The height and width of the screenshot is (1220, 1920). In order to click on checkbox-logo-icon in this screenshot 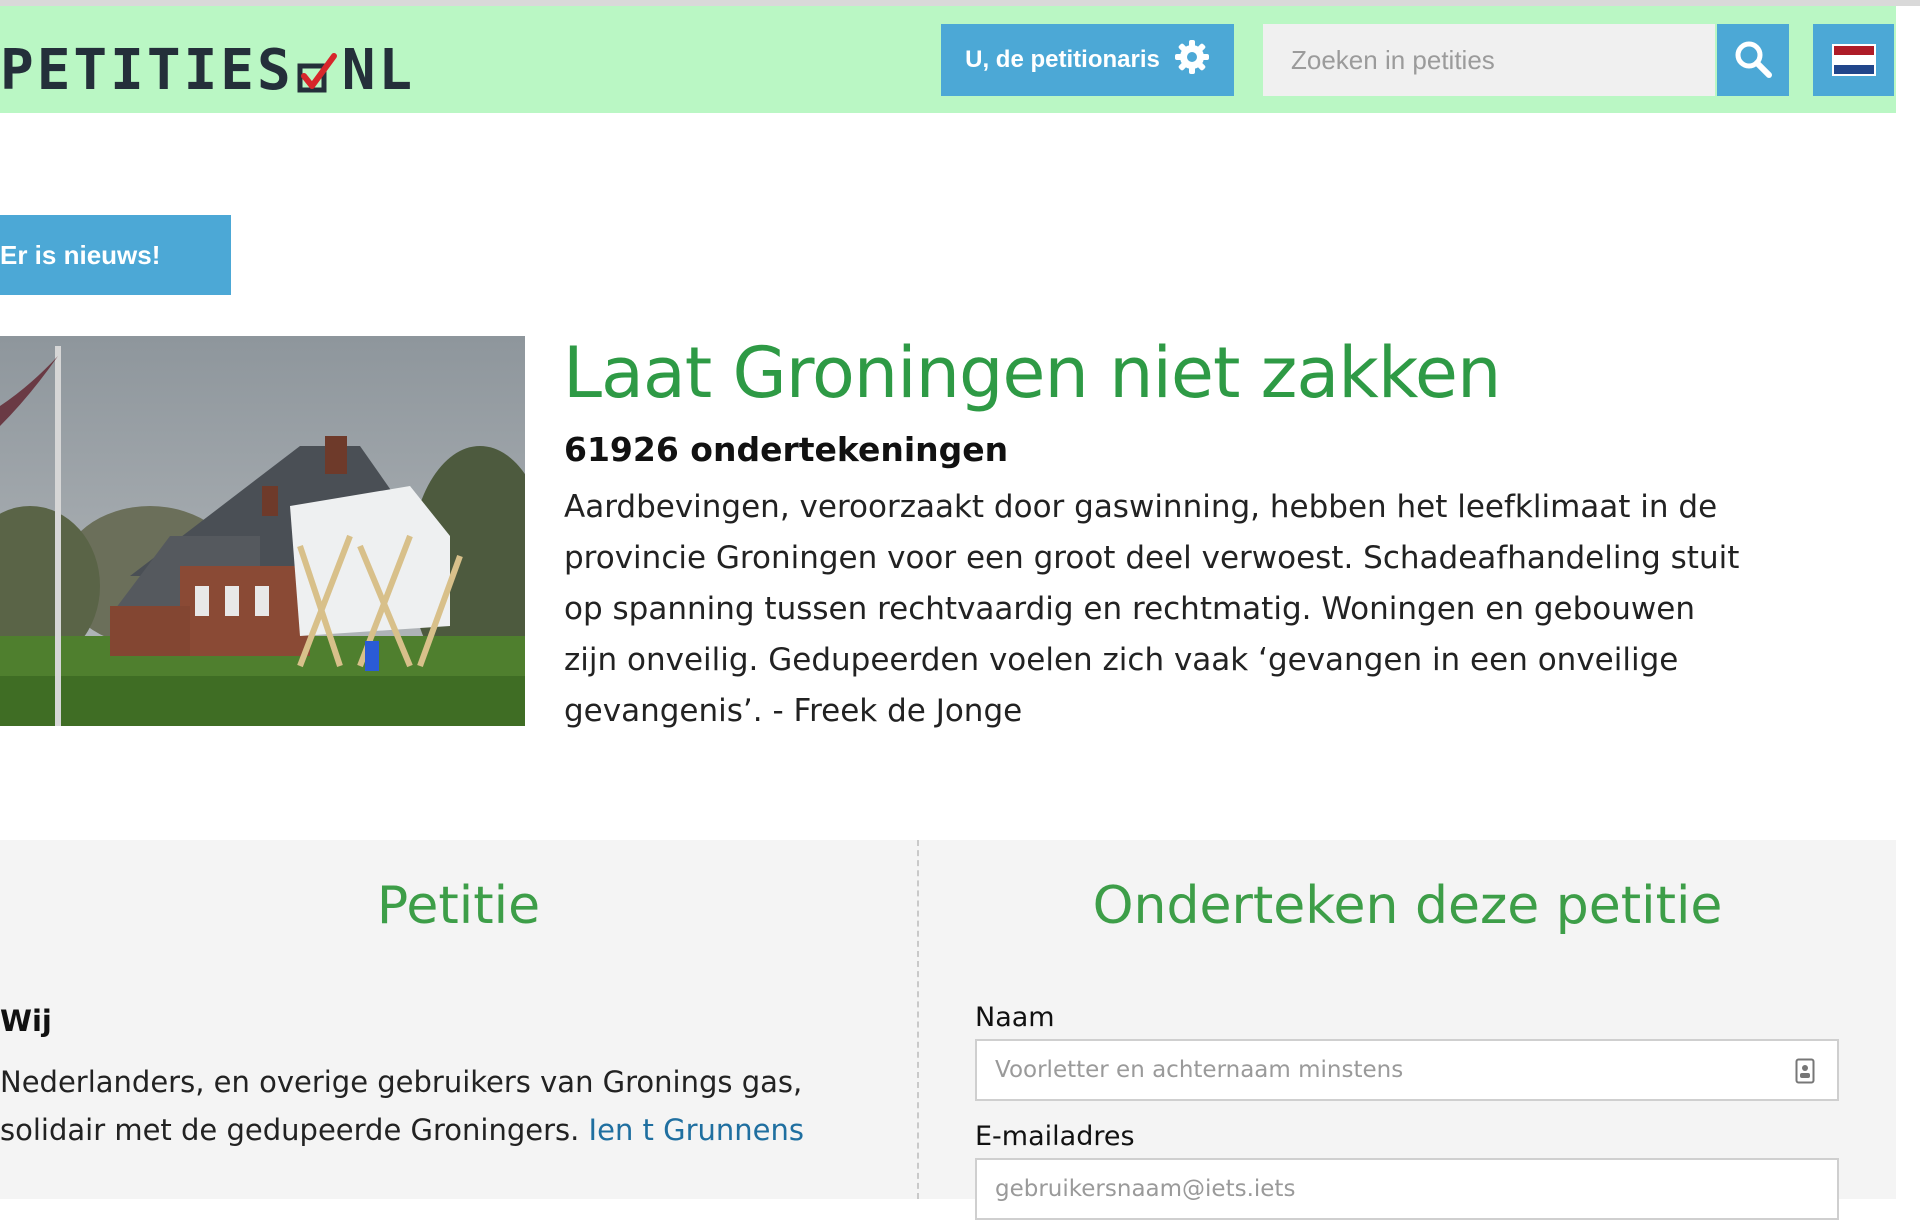, I will do `click(318, 70)`.